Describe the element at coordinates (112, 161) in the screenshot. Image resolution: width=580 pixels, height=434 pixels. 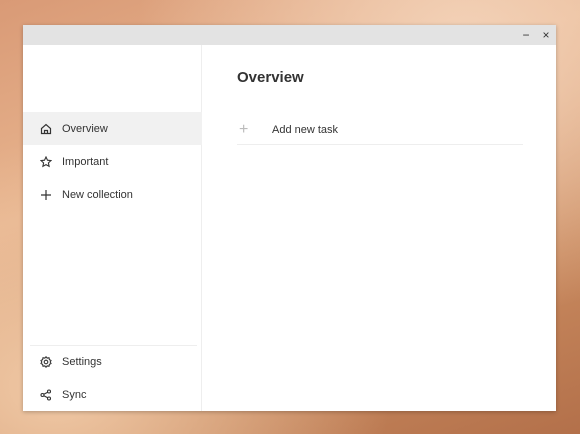
I see `sidebar-item-important: Important` at that location.